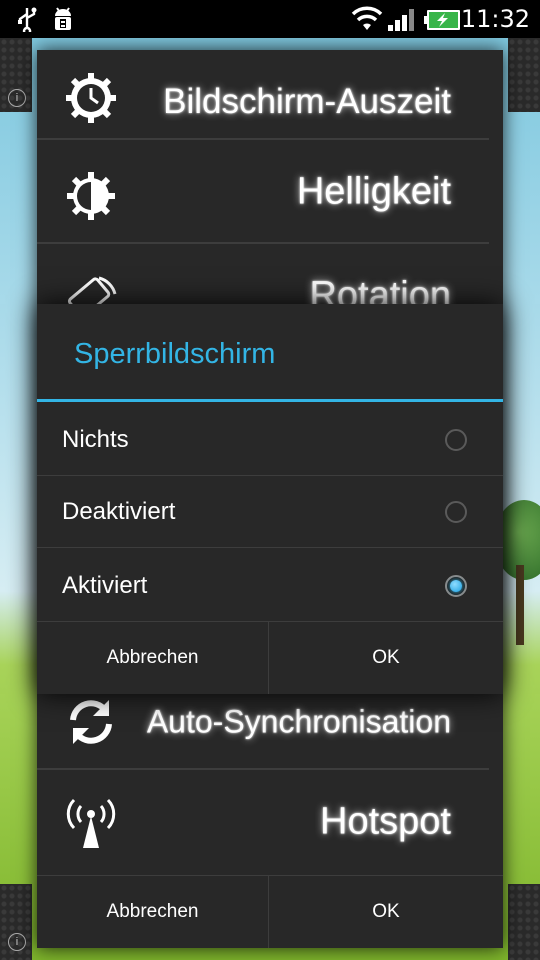  Describe the element at coordinates (91, 823) in the screenshot. I see `hotspot-icon` at that location.